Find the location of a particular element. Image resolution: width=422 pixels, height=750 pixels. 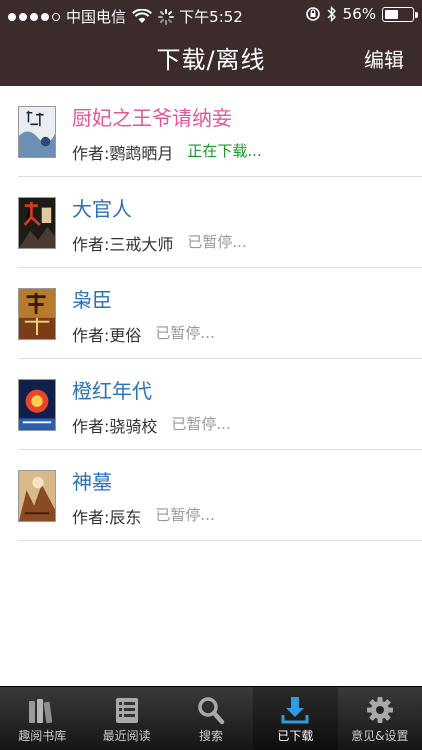

tab-bookstore: 趣阅书库 is located at coordinates (42, 718).